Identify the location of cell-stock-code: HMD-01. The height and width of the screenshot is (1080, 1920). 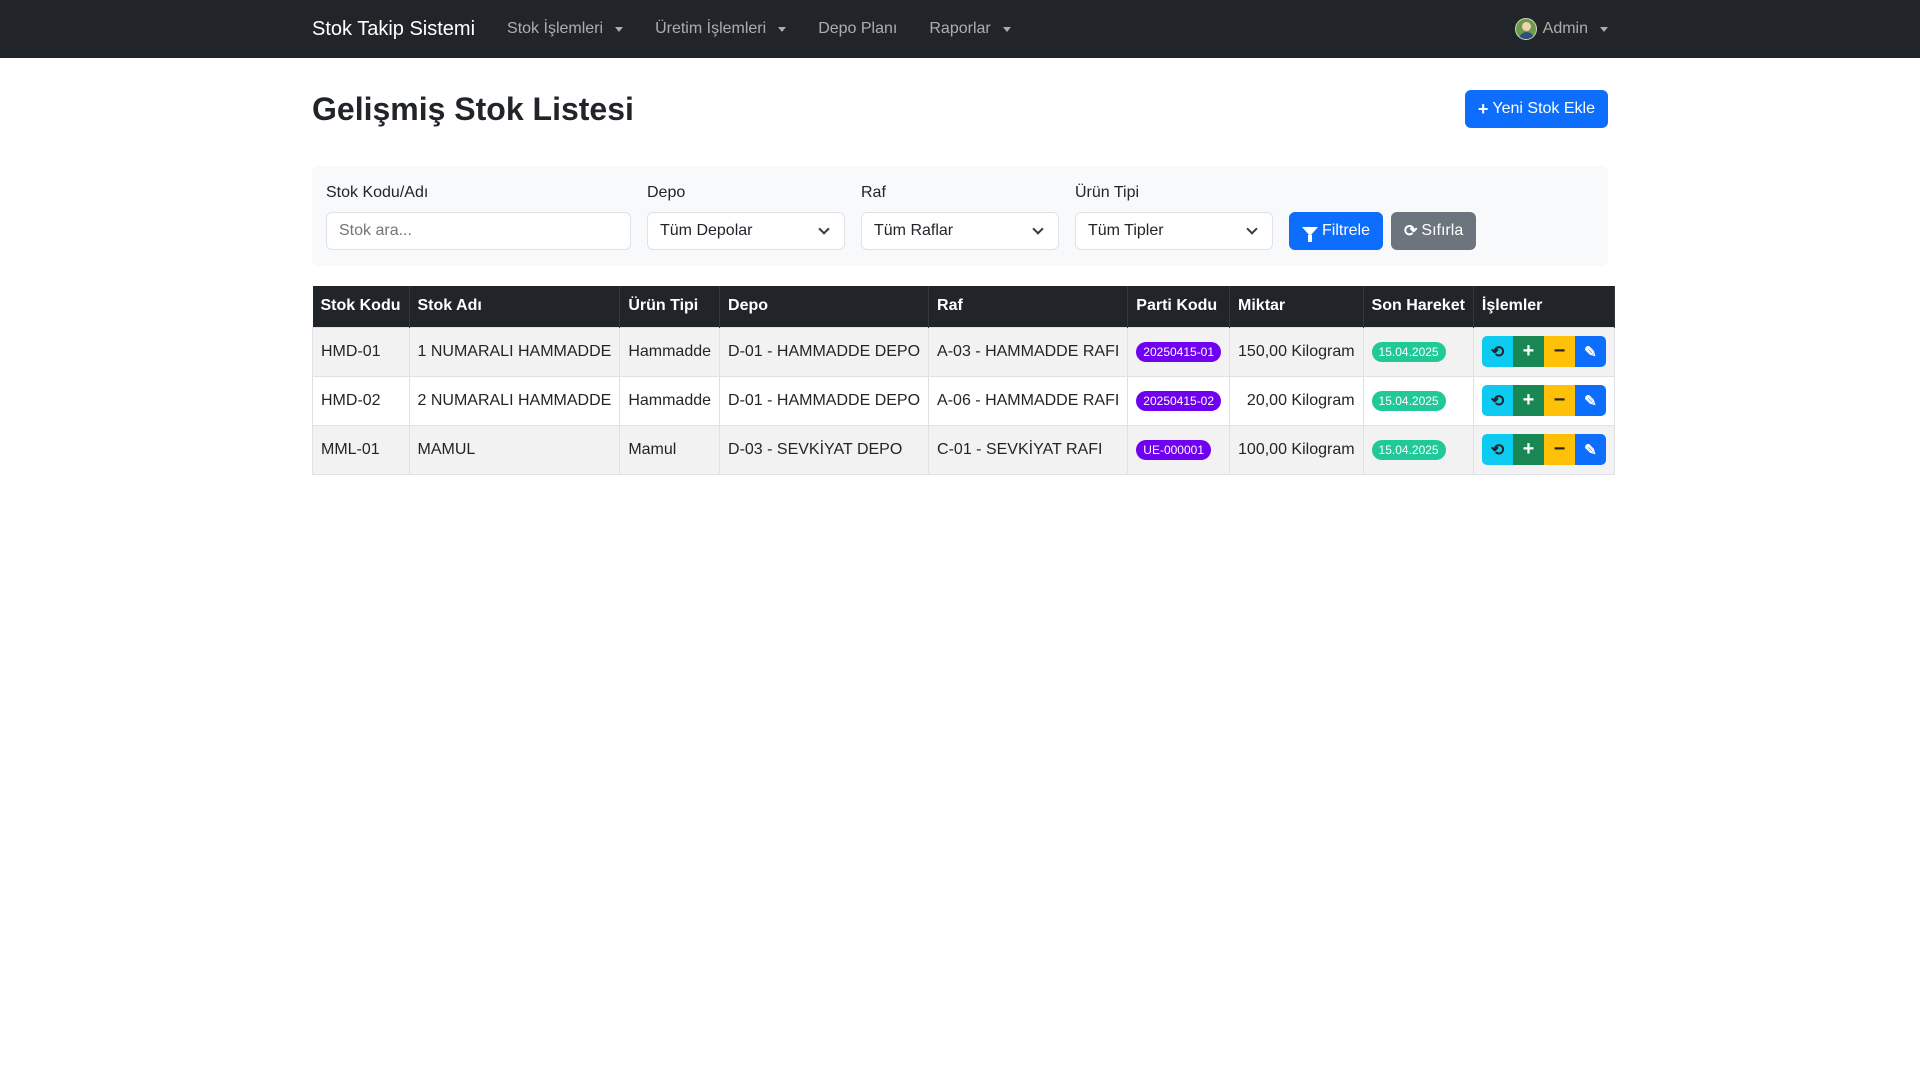
(361, 351).